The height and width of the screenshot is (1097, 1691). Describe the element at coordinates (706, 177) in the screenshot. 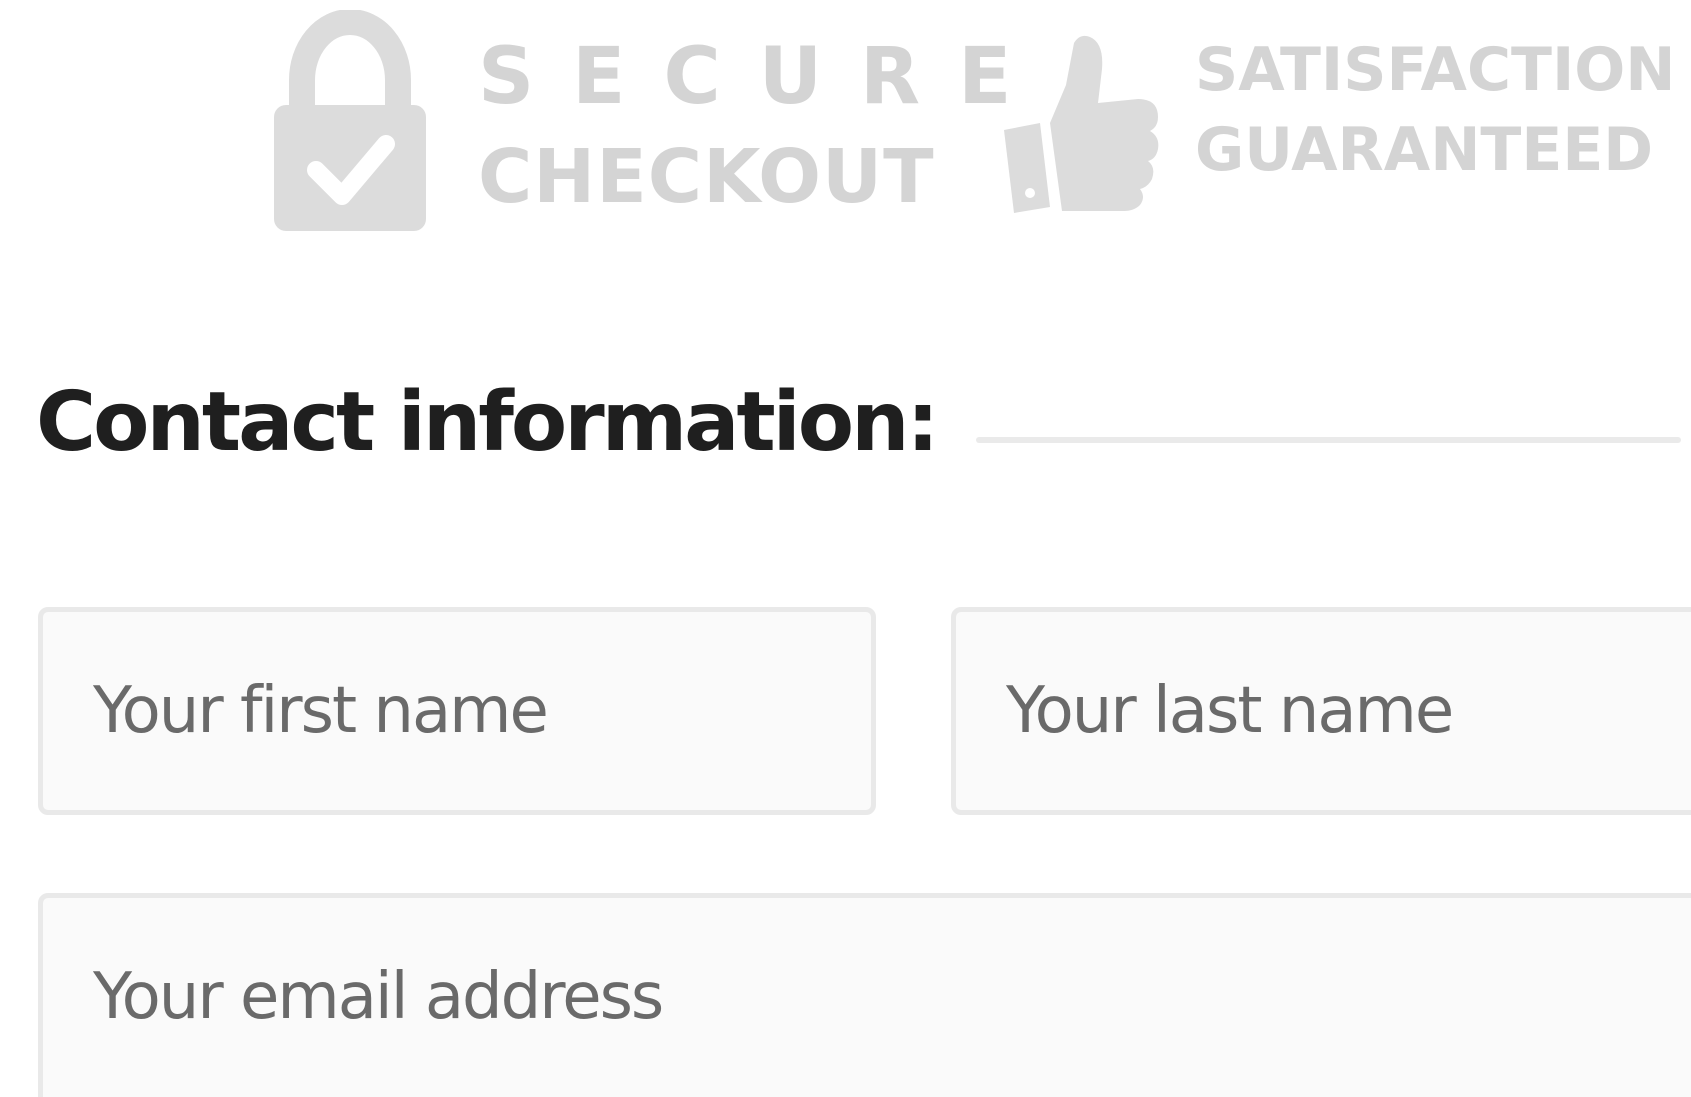

I see `checkout-label: CHECKOUT` at that location.